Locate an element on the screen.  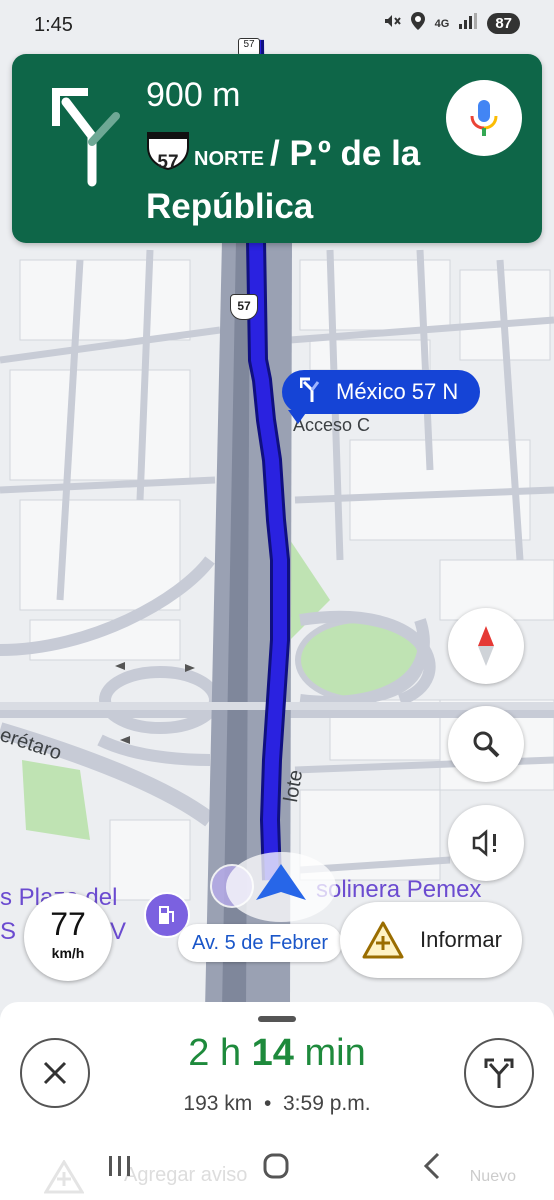
add-report-label: Agregar aviso is located at coordinates (186, 1175).